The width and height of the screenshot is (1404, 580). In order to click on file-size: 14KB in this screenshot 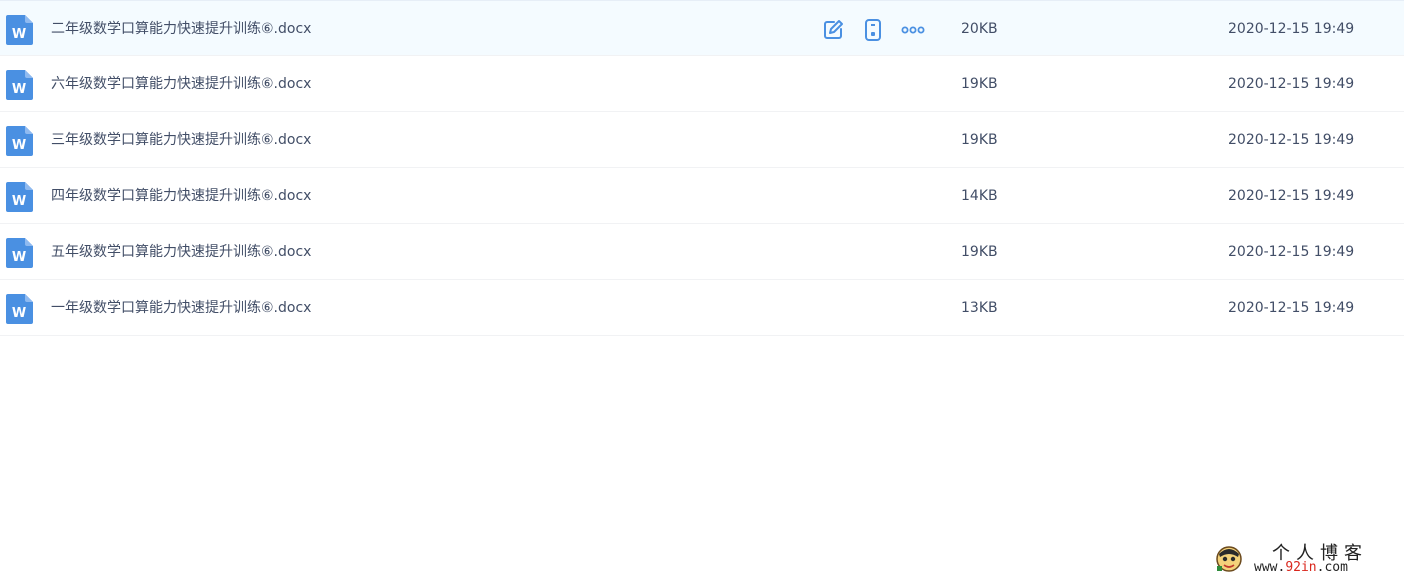, I will do `click(979, 196)`.